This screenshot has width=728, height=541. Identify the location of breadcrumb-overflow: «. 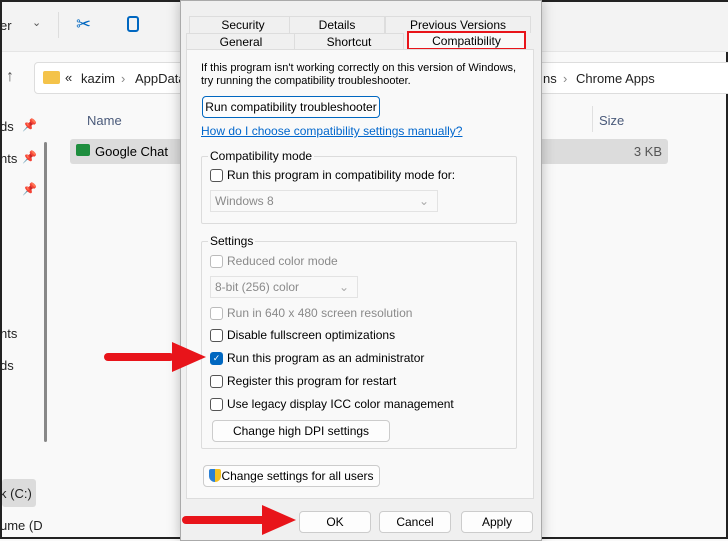
(68, 77).